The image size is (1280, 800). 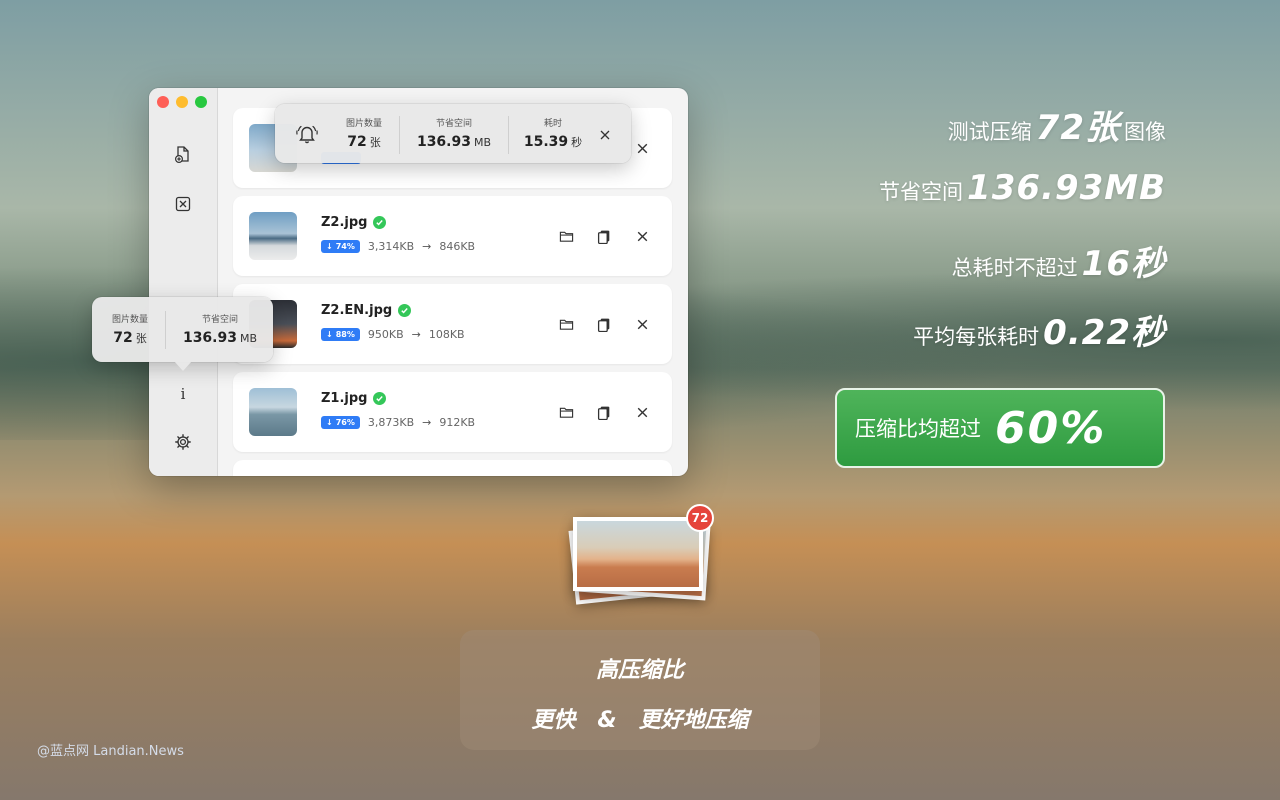 I want to click on headline-total-time: 总耗时不超过 16秒, so click(x=1058, y=264).